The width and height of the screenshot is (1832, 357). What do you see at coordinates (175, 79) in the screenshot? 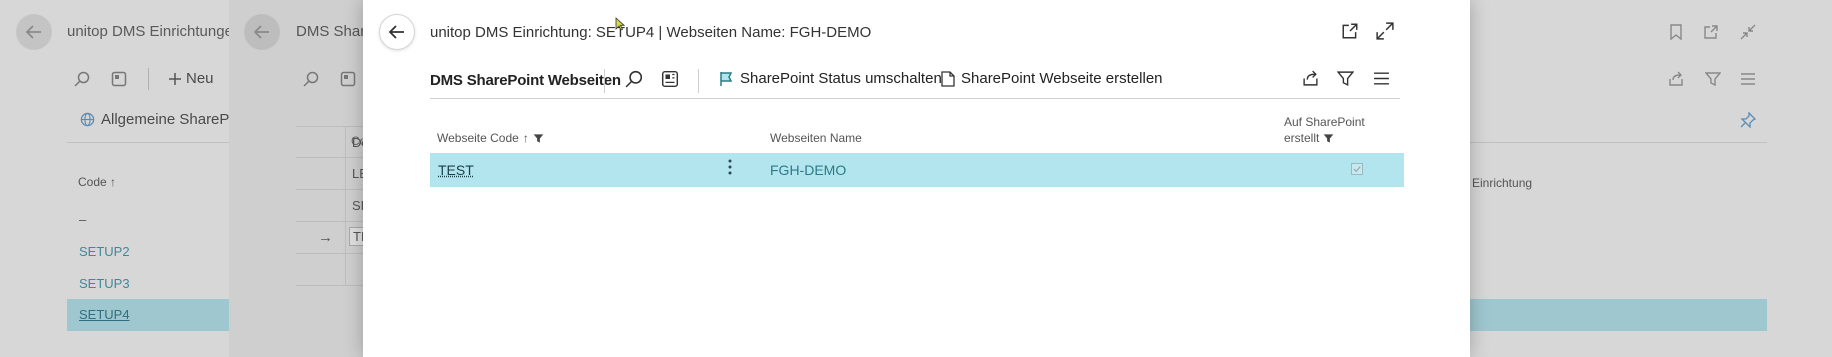
I see `plus-icon` at bounding box center [175, 79].